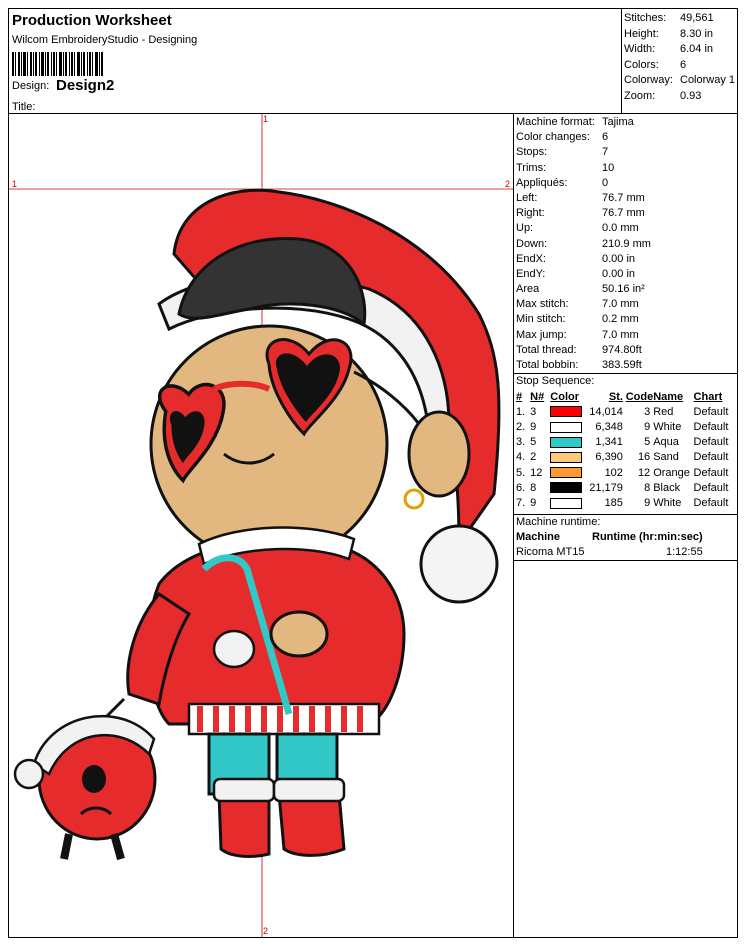 Image resolution: width=746 pixels, height=944 pixels. I want to click on machine-value: 0.0 mm, so click(620, 228).